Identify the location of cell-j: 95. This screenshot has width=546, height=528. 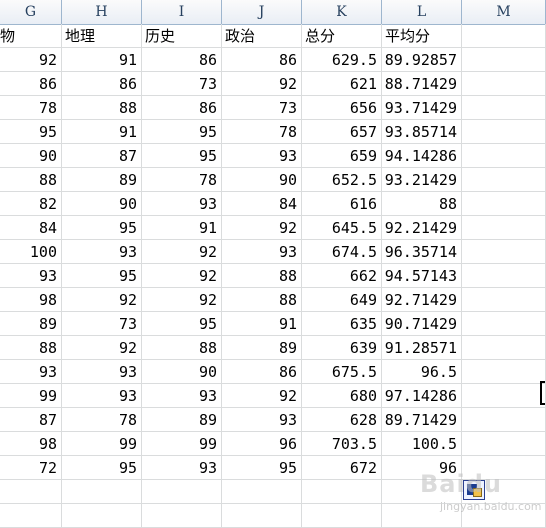
(262, 468).